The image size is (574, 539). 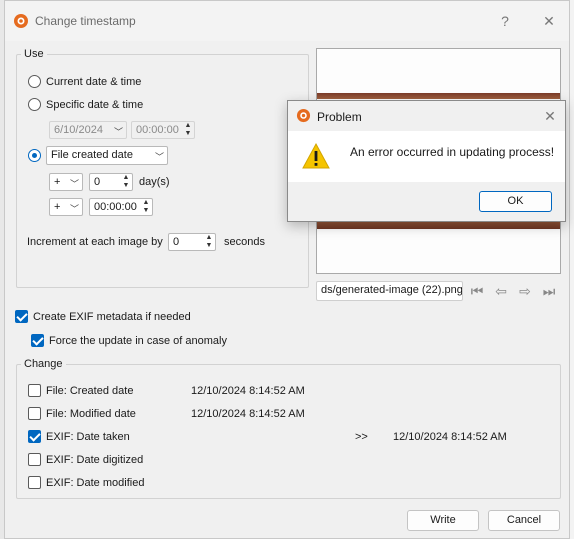 What do you see at coordinates (57, 207) in the screenshot?
I see `offset-time-sign: +` at bounding box center [57, 207].